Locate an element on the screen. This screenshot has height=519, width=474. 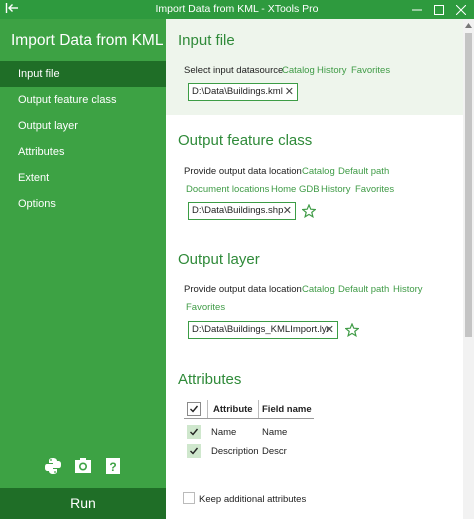
row-checkbox-name is located at coordinates (194, 432).